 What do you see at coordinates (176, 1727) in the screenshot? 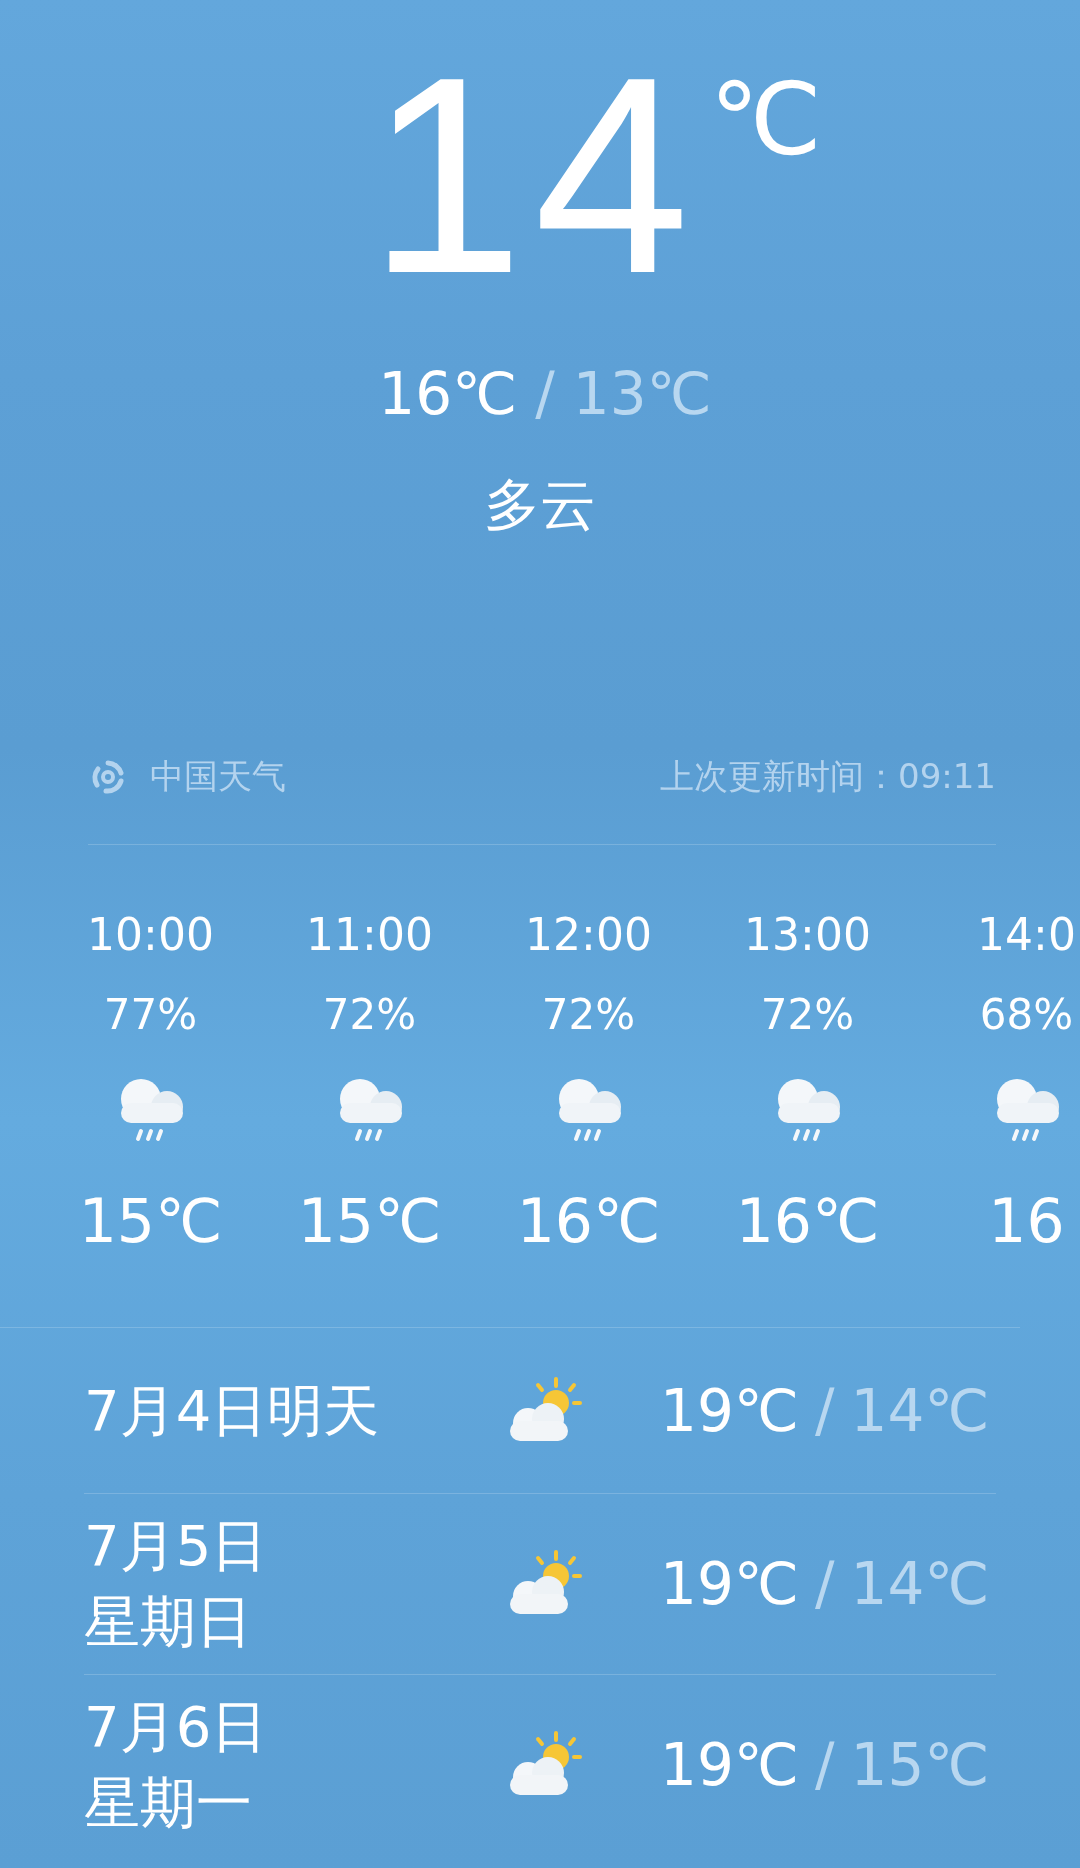
I see `day-date: 7月6日` at bounding box center [176, 1727].